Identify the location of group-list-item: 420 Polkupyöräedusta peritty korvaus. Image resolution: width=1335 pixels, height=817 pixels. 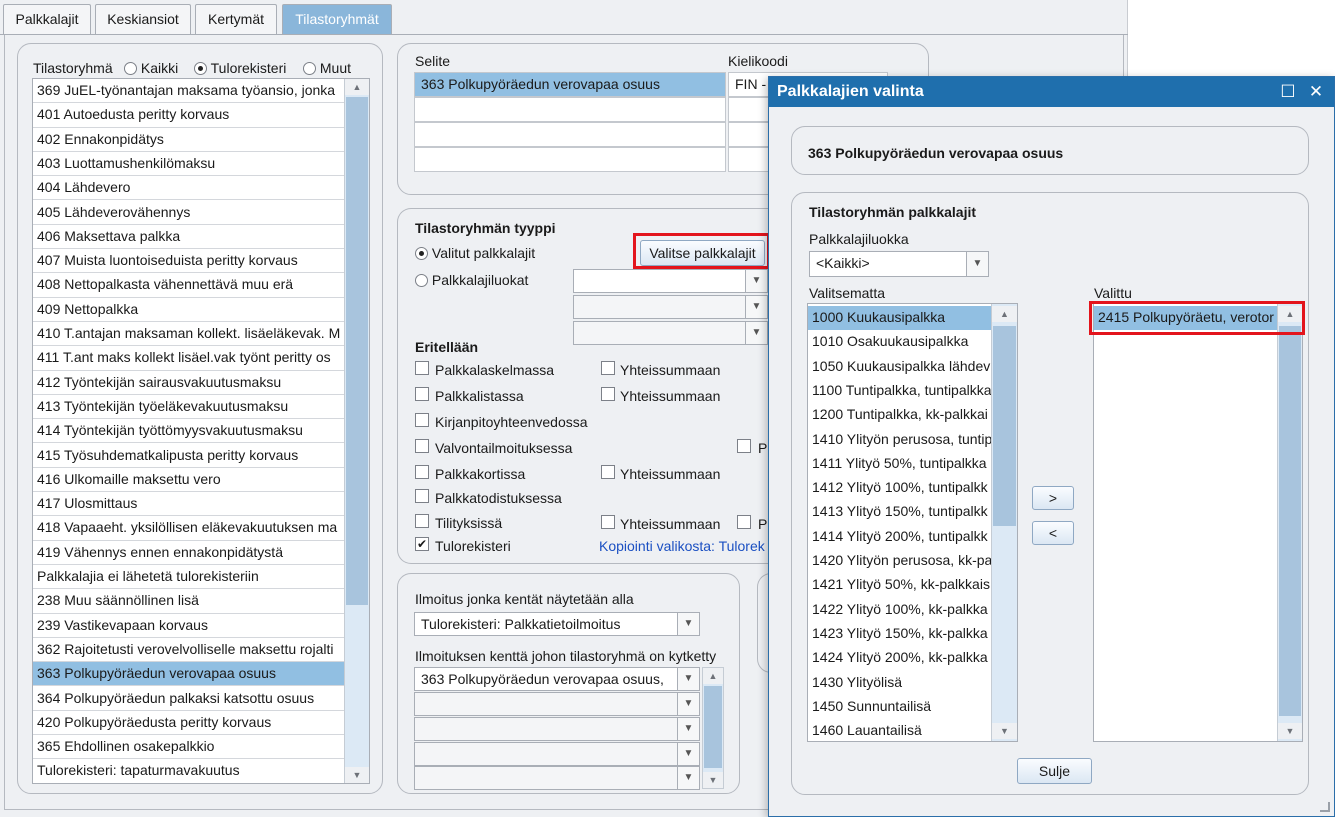
(188, 723).